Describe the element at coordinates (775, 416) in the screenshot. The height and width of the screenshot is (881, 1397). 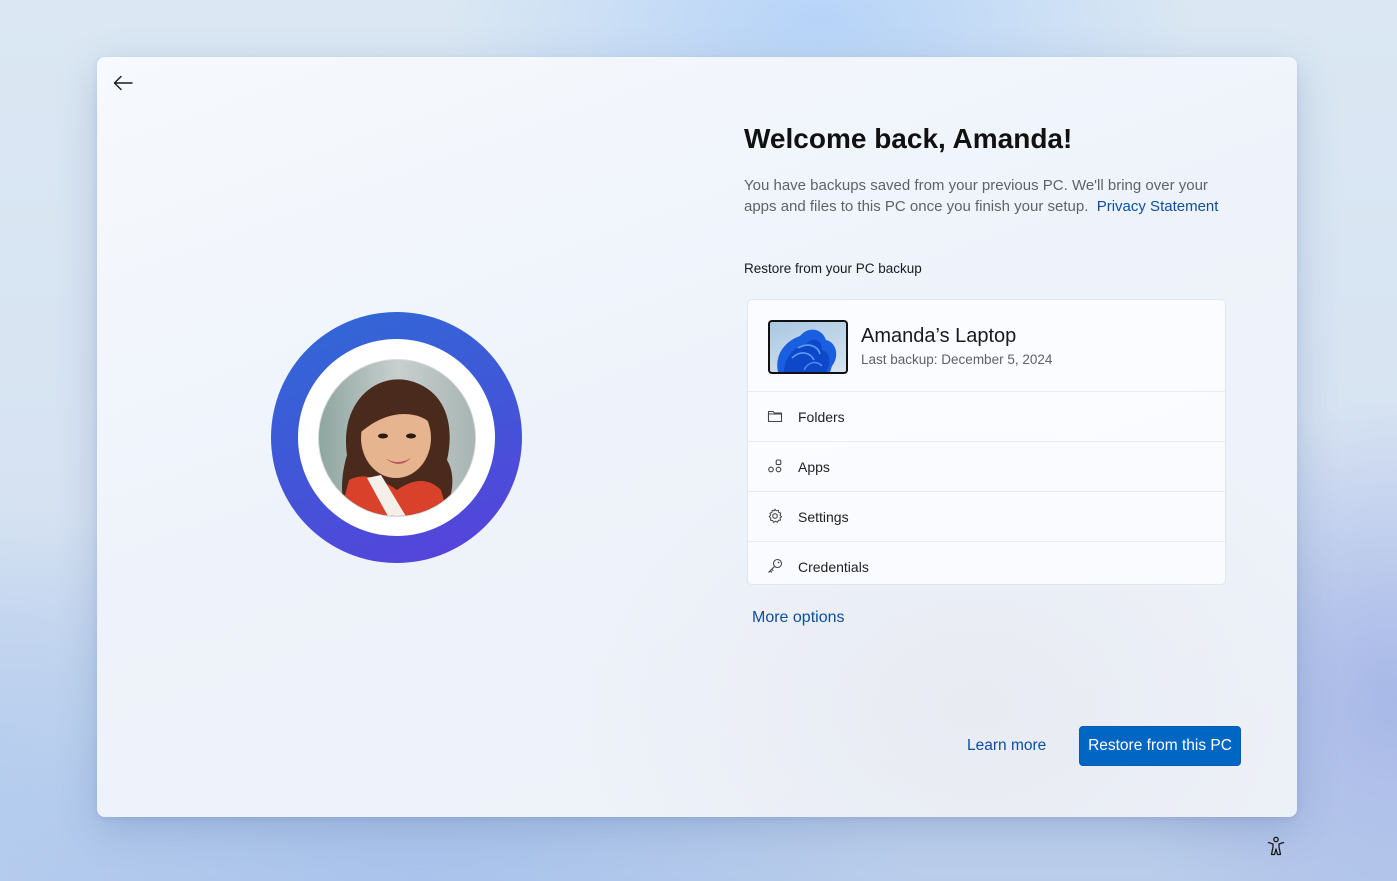
I see `folder-icon` at that location.